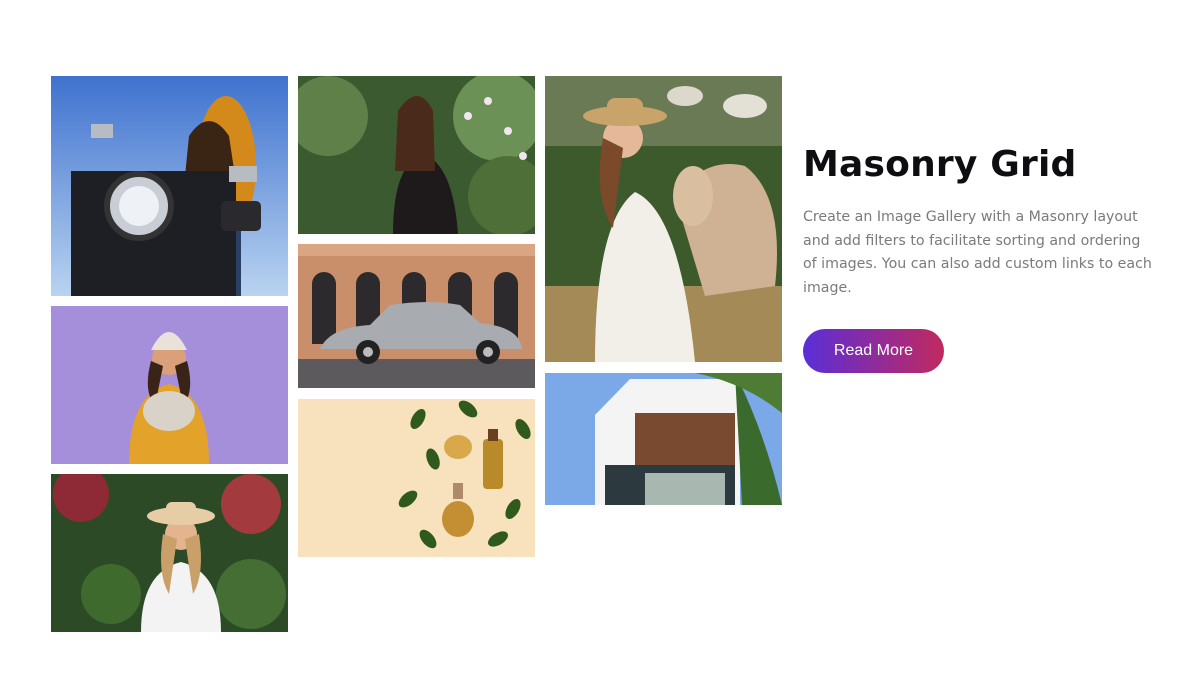 This screenshot has height=700, width=1200. What do you see at coordinates (169, 553) in the screenshot?
I see `gallery-image-woman-hat` at bounding box center [169, 553].